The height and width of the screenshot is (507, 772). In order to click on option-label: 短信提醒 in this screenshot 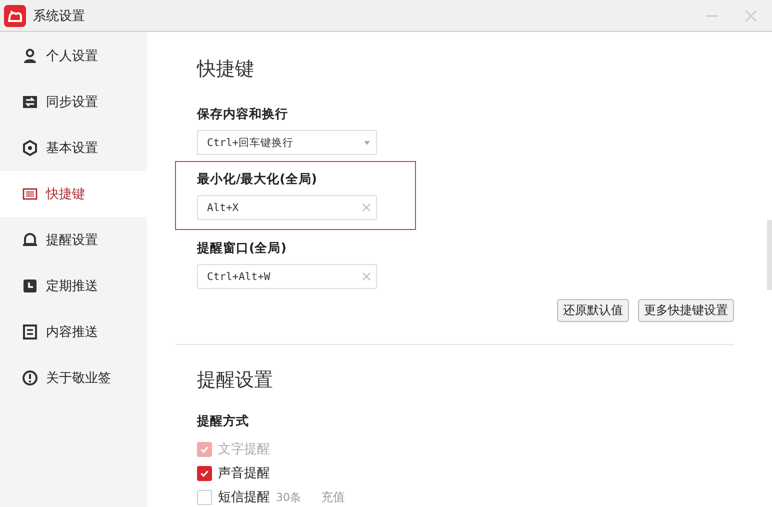, I will do `click(244, 497)`.